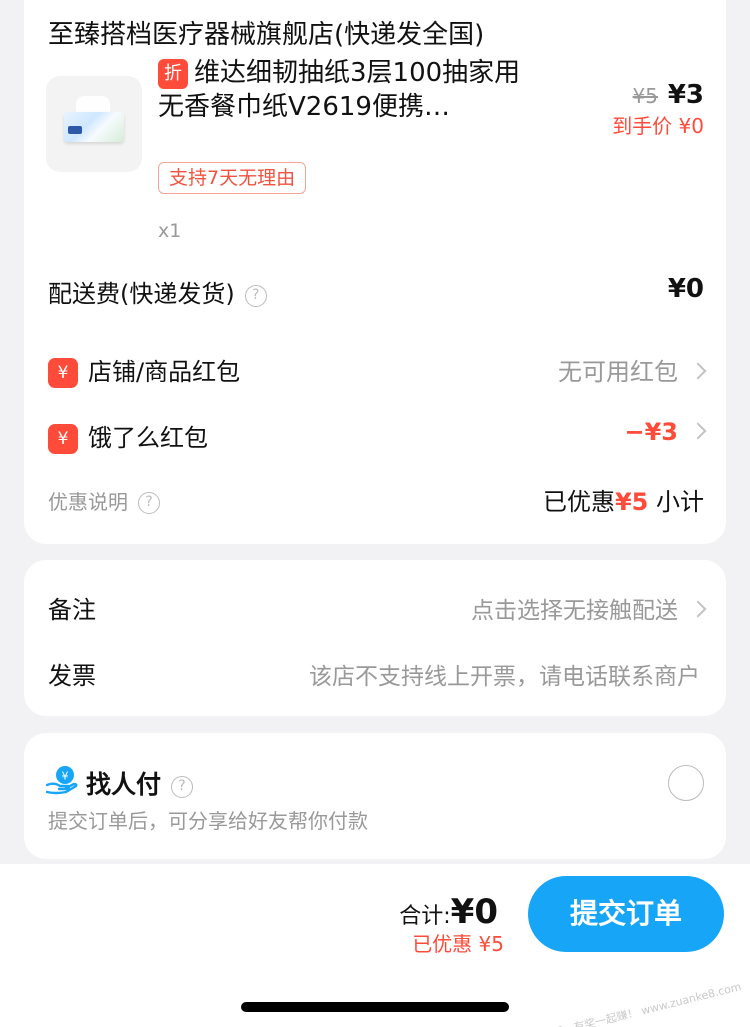 This screenshot has height=1027, width=750. I want to click on subtotal-label: 小计, so click(680, 502).